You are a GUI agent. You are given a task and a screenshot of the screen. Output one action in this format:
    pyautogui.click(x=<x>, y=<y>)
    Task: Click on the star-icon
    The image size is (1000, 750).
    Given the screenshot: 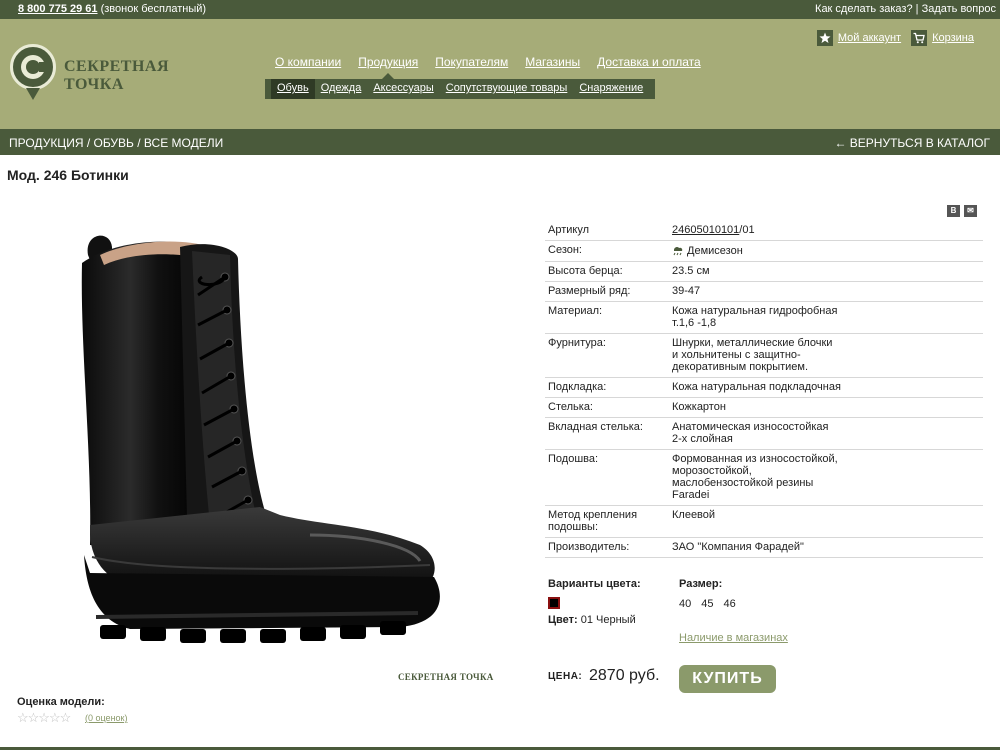 What is the action you would take?
    pyautogui.click(x=824, y=38)
    